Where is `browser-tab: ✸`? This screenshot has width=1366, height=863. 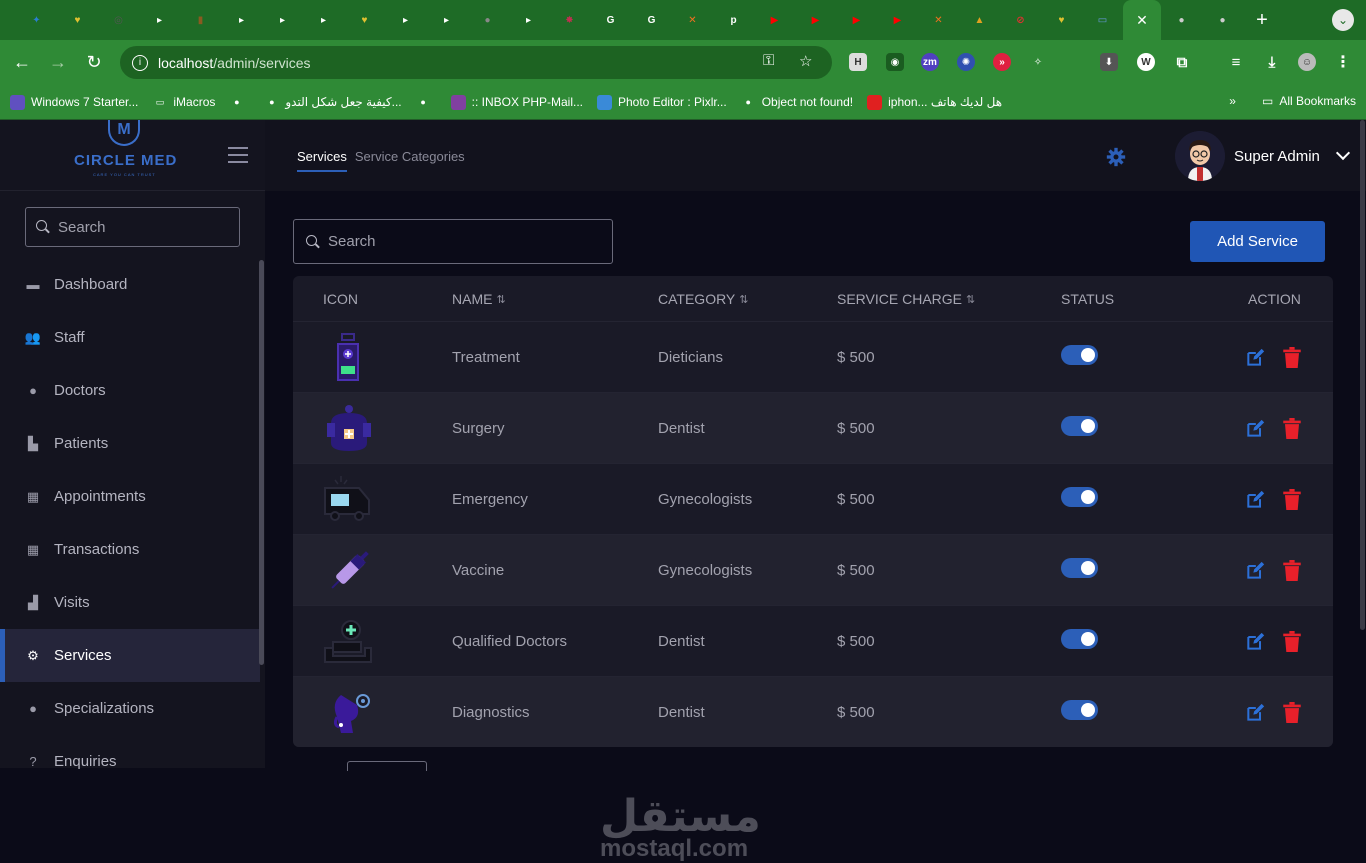 browser-tab: ✸ is located at coordinates (569, 20).